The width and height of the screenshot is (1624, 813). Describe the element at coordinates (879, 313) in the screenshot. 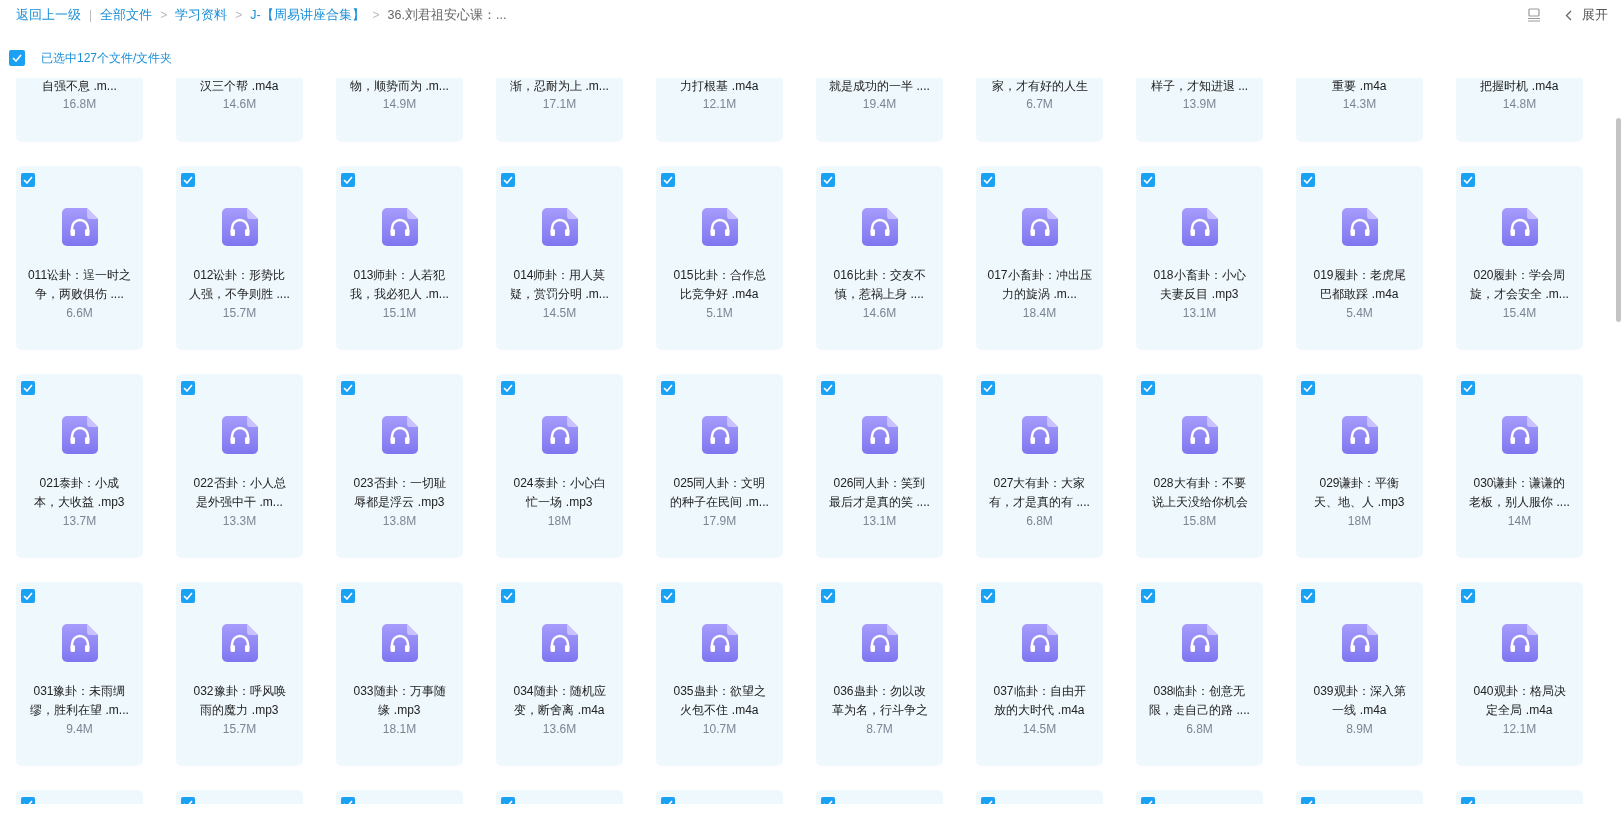

I see `file-size: 14.6M` at that location.